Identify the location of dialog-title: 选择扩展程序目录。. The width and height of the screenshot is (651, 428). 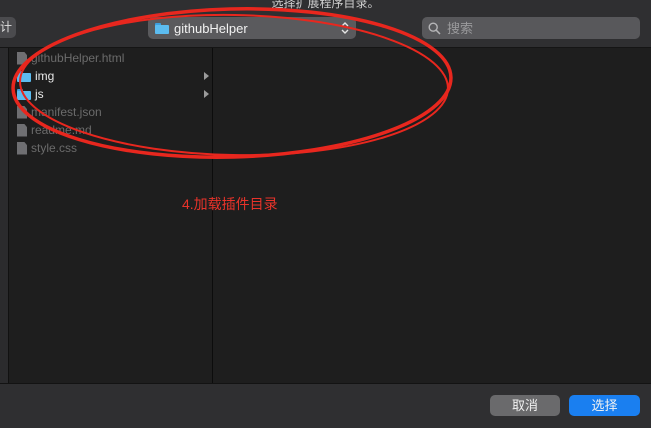
(325, 5).